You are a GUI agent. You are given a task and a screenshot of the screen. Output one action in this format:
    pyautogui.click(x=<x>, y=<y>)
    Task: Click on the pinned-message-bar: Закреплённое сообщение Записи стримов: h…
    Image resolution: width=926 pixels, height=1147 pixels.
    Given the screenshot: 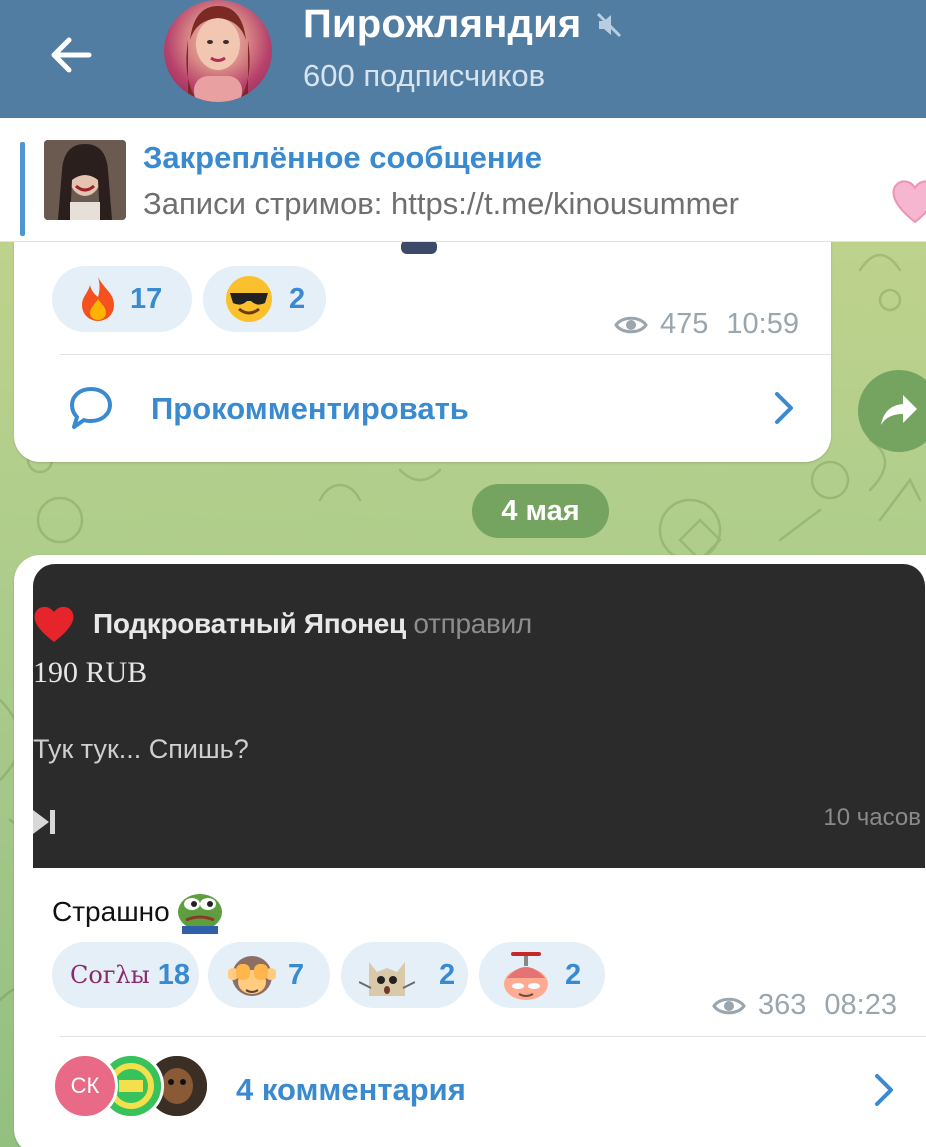 What is the action you would take?
    pyautogui.click(x=463, y=180)
    